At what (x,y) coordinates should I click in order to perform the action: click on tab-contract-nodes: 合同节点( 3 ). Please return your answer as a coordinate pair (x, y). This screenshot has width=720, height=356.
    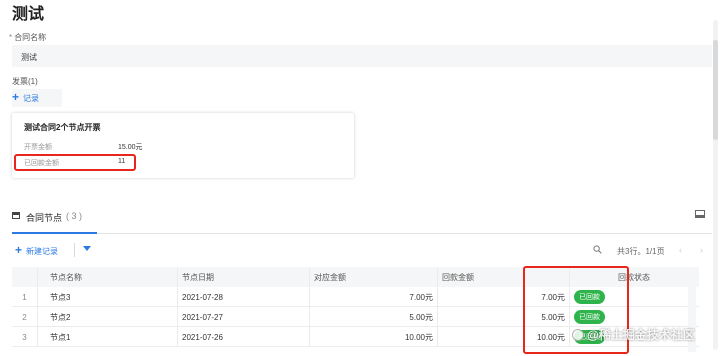
    Looking at the image, I should click on (54, 221).